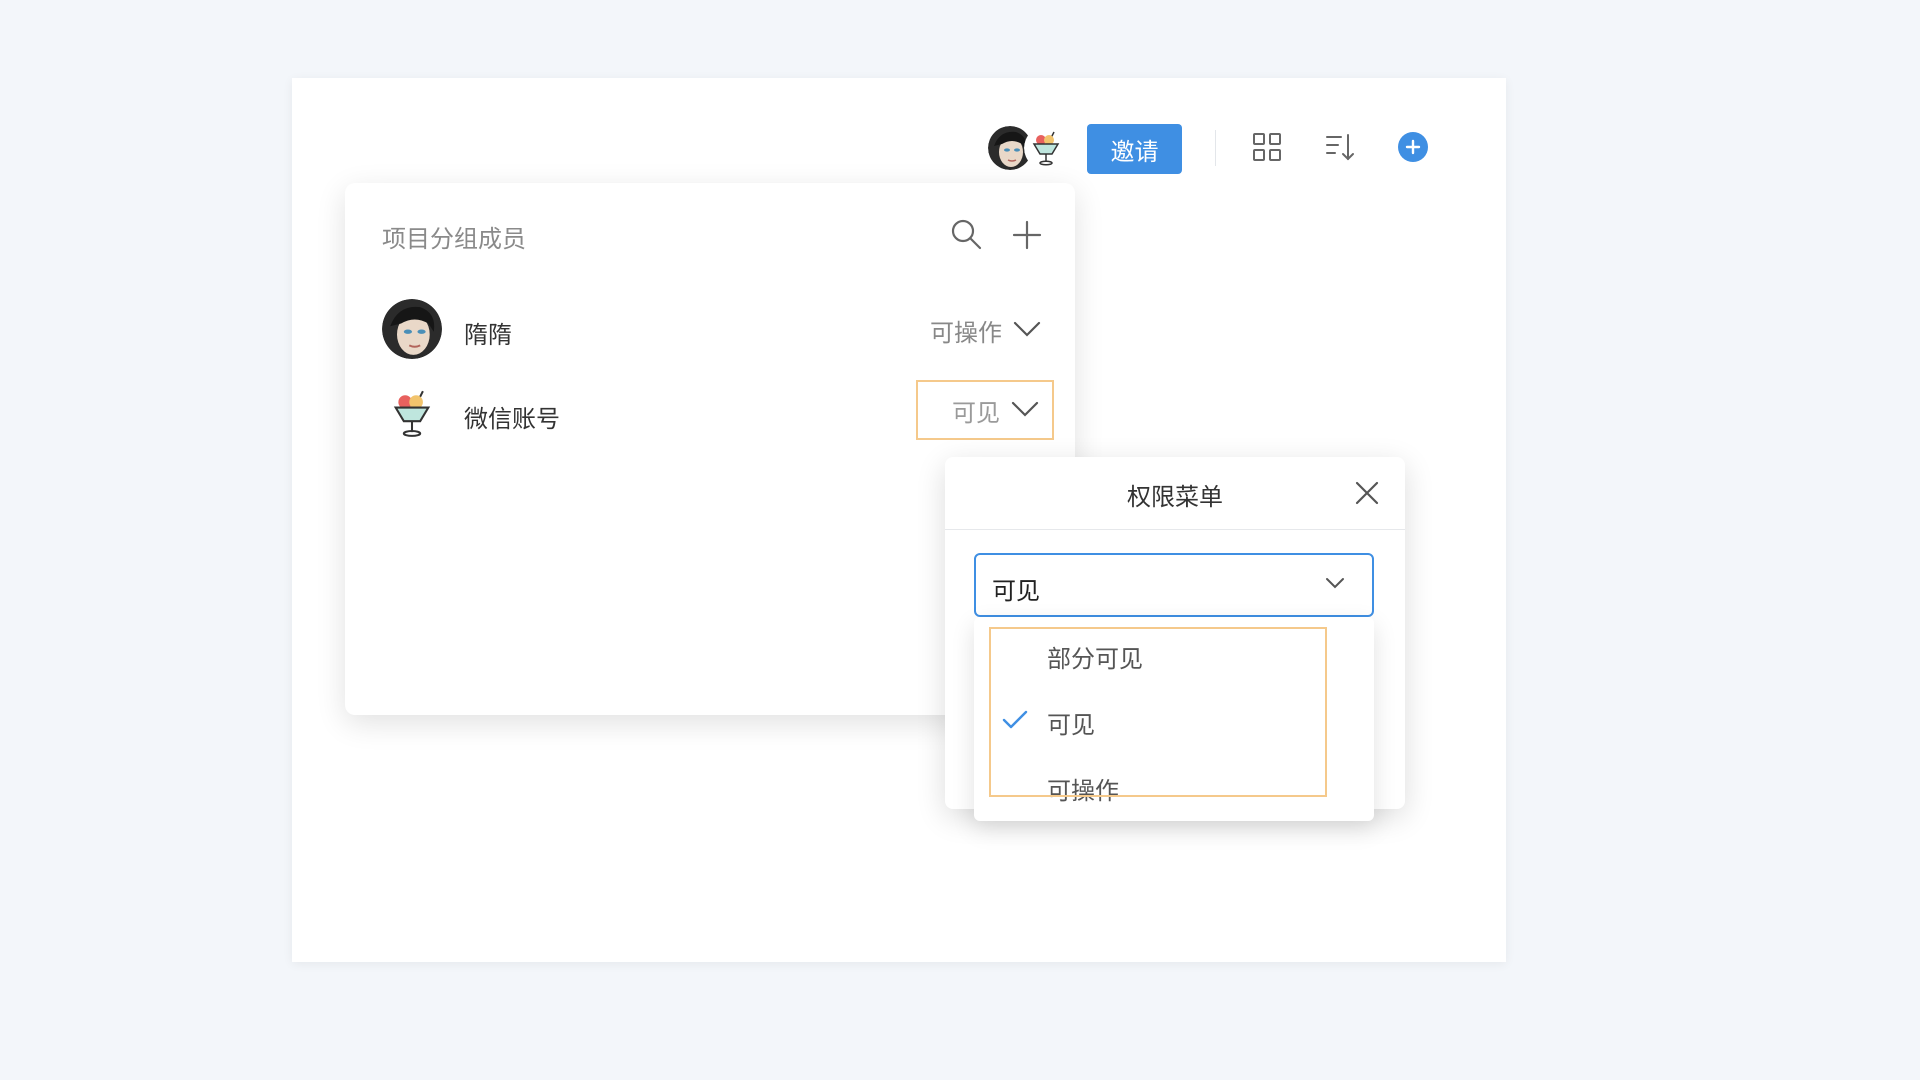  I want to click on permission-options-list: 部分可见 可见 可操作, so click(1174, 719).